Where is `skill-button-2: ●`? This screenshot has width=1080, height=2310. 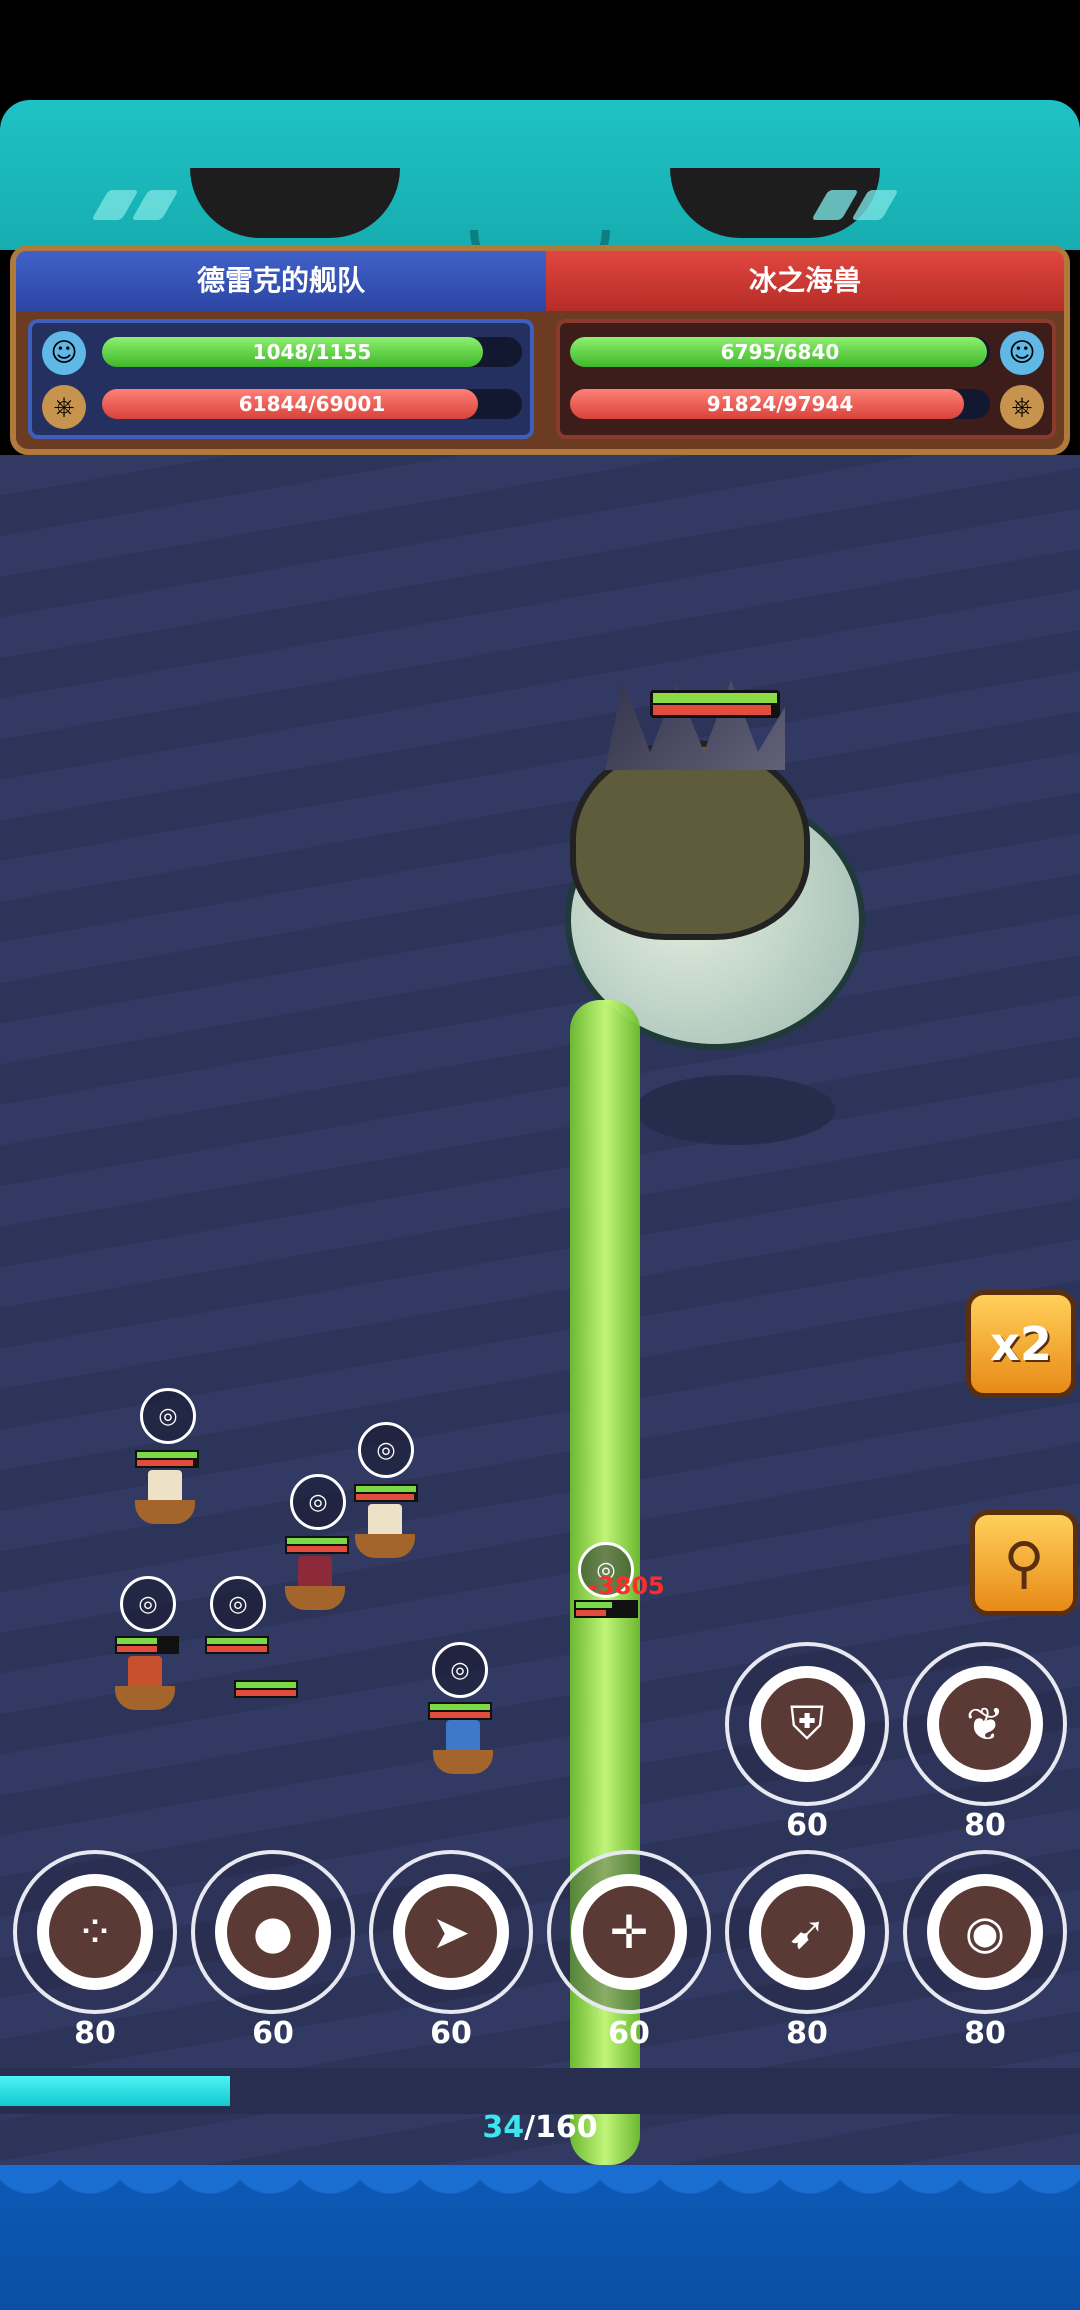 skill-button-2: ● is located at coordinates (273, 1932).